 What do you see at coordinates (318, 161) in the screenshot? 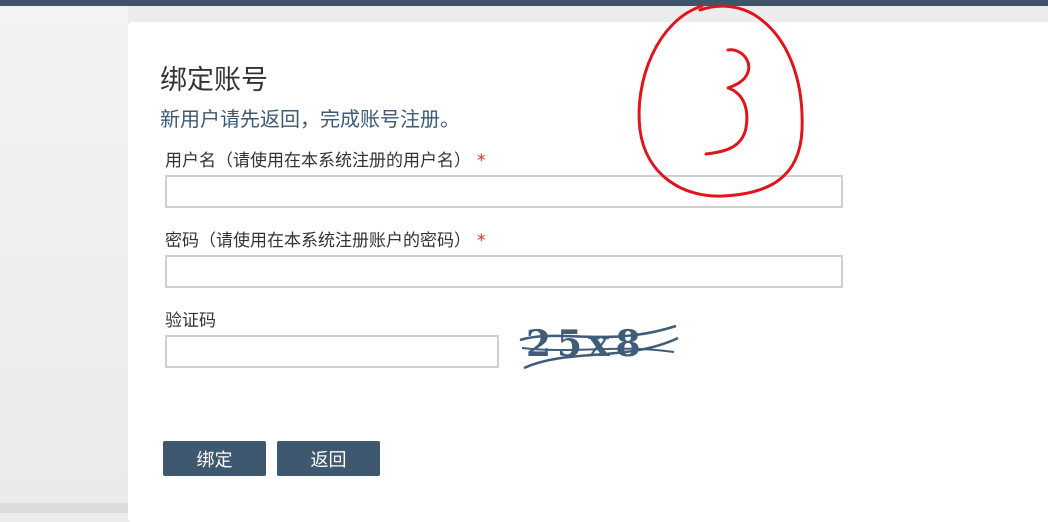
I see `username-label-text: 用户名（请使用在本系统注册的用户名）` at bounding box center [318, 161].